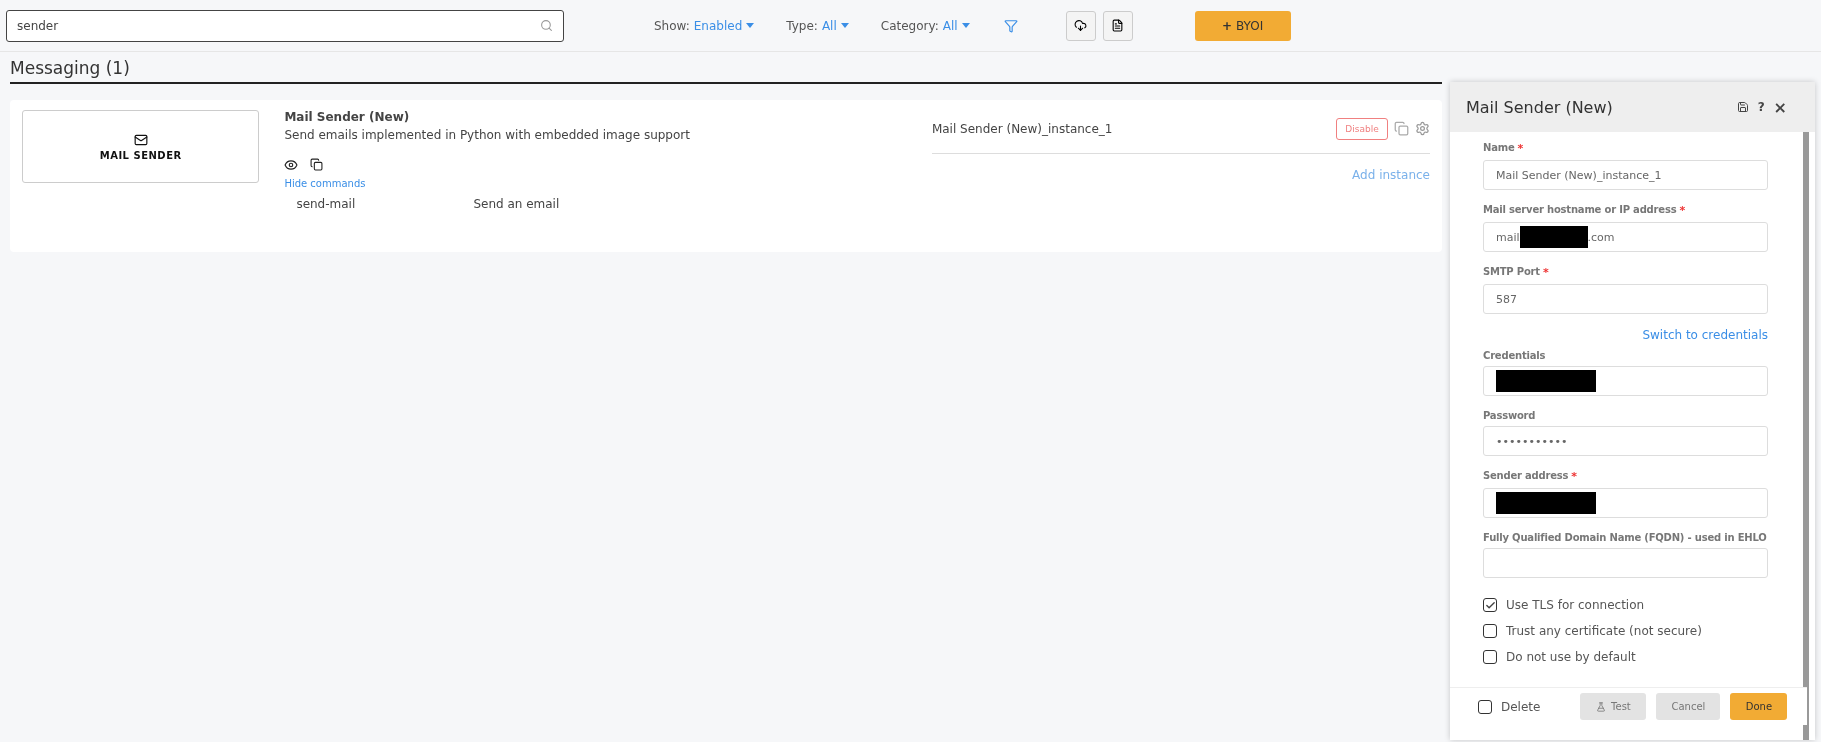 The width and height of the screenshot is (1821, 742). What do you see at coordinates (1761, 107) in the screenshot?
I see `help-button: ?` at bounding box center [1761, 107].